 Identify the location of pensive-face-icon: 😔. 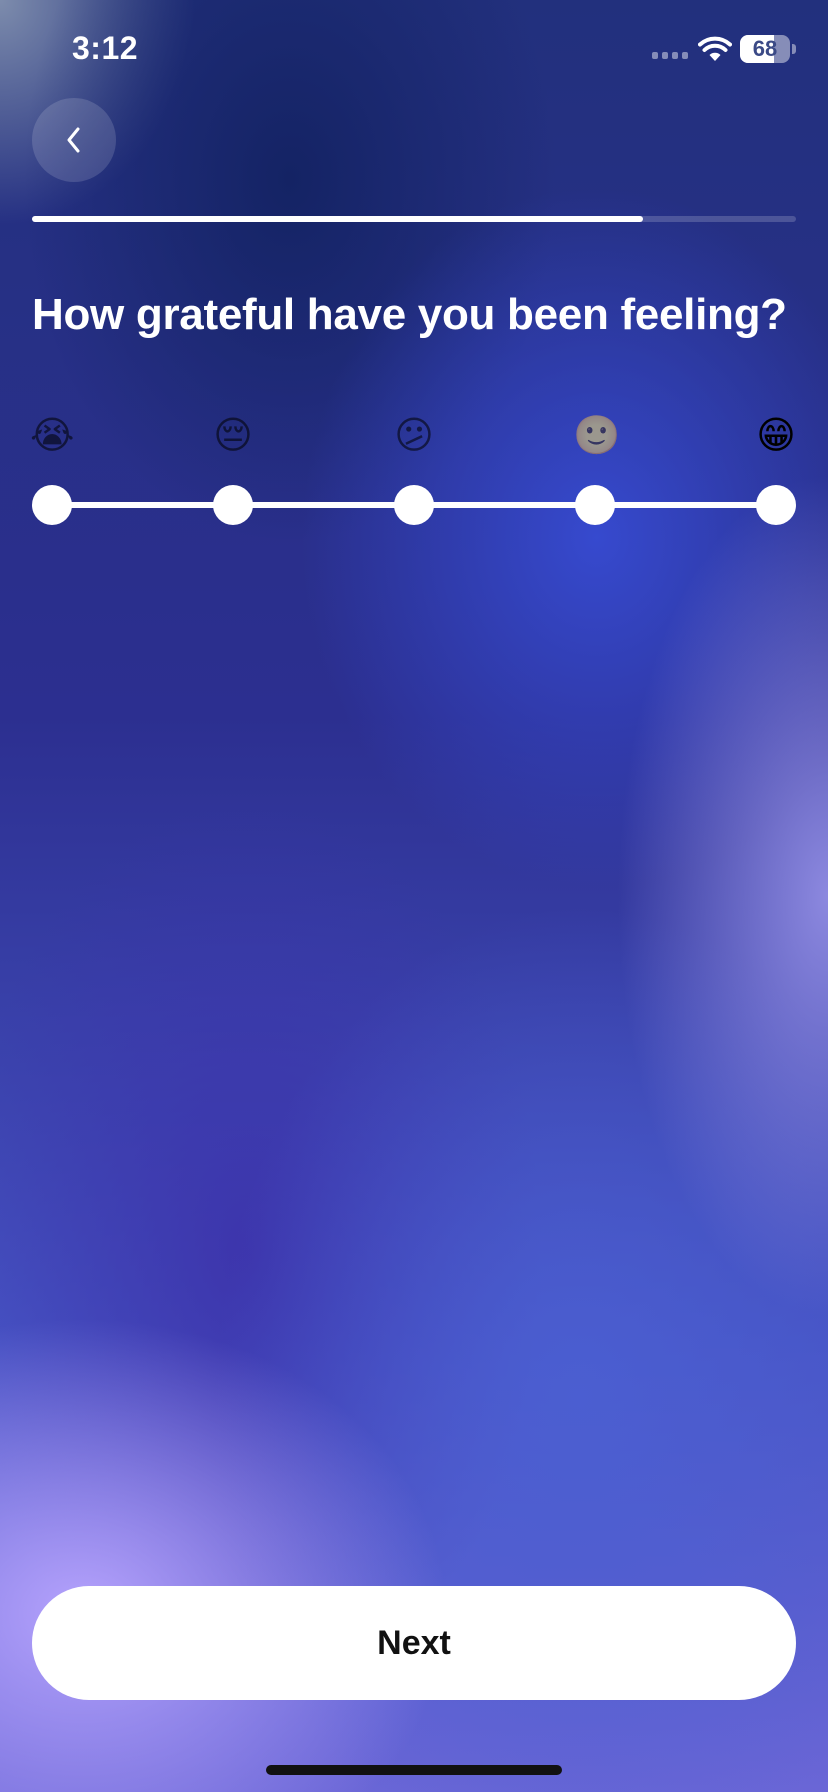
(233, 436).